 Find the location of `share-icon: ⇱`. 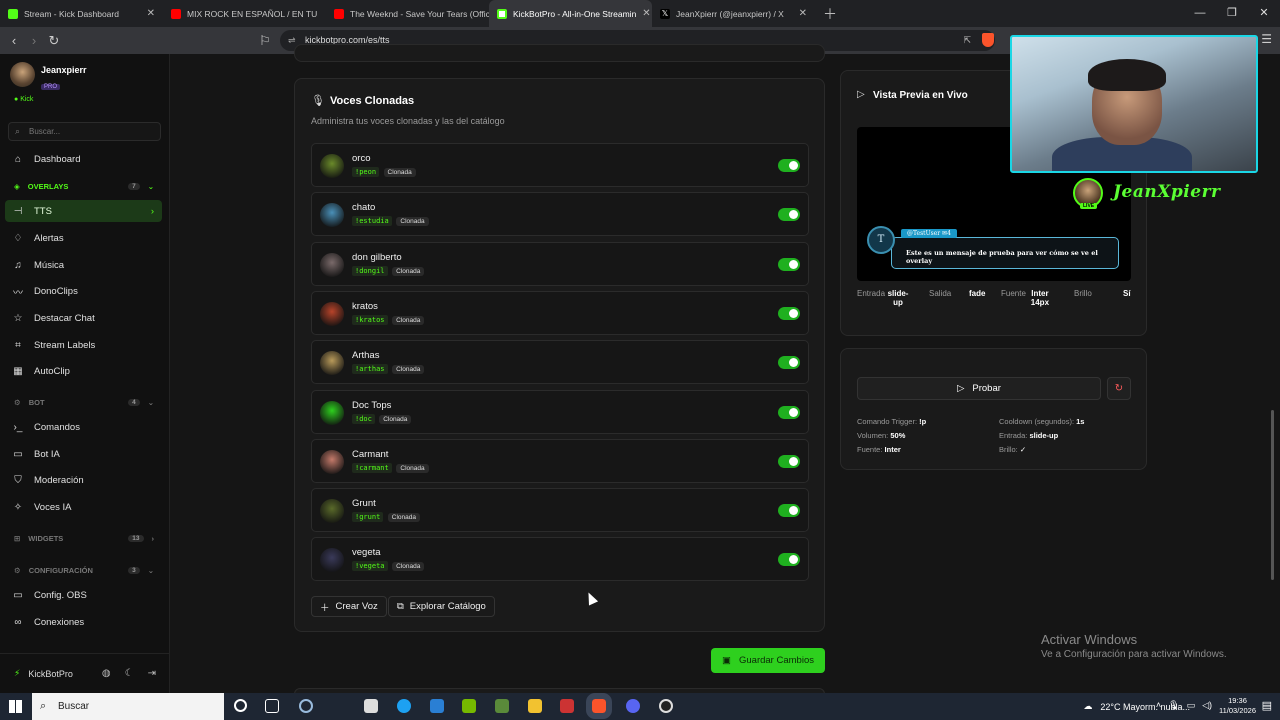

share-icon: ⇱ is located at coordinates (967, 40).